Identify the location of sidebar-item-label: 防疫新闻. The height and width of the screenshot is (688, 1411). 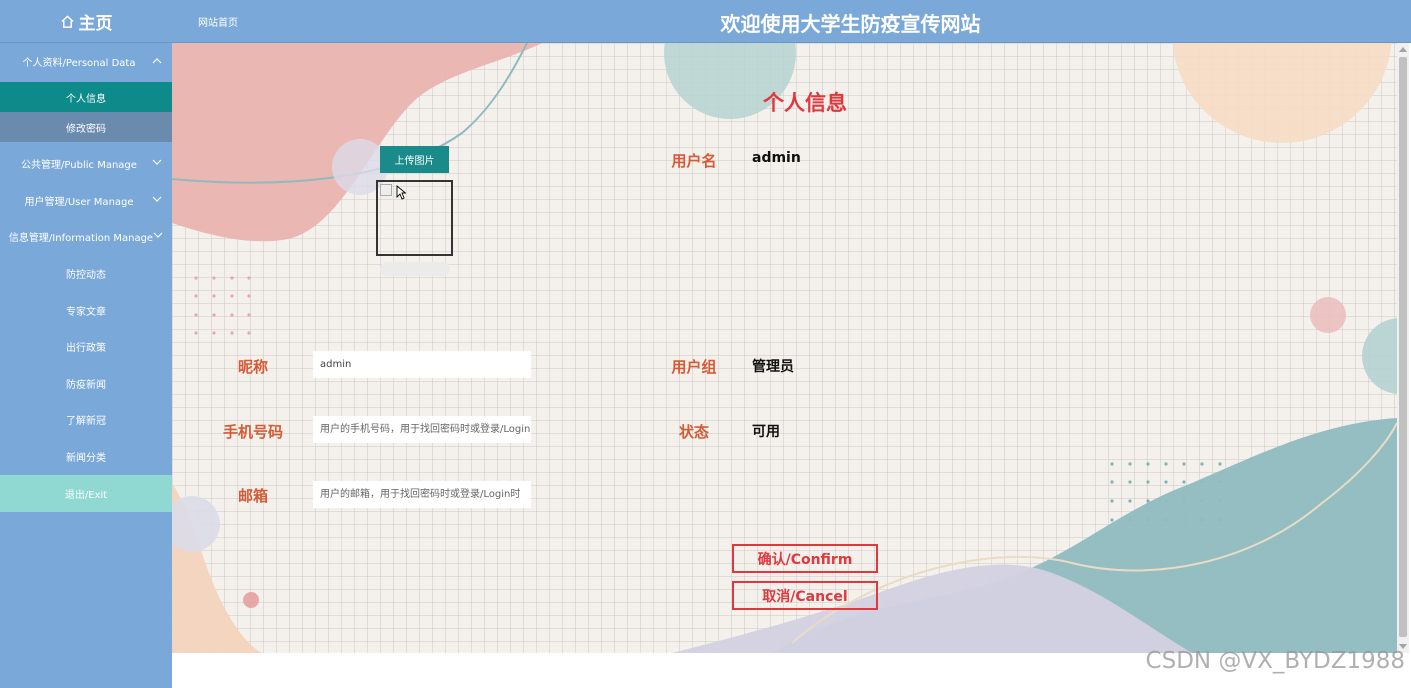
(86, 385).